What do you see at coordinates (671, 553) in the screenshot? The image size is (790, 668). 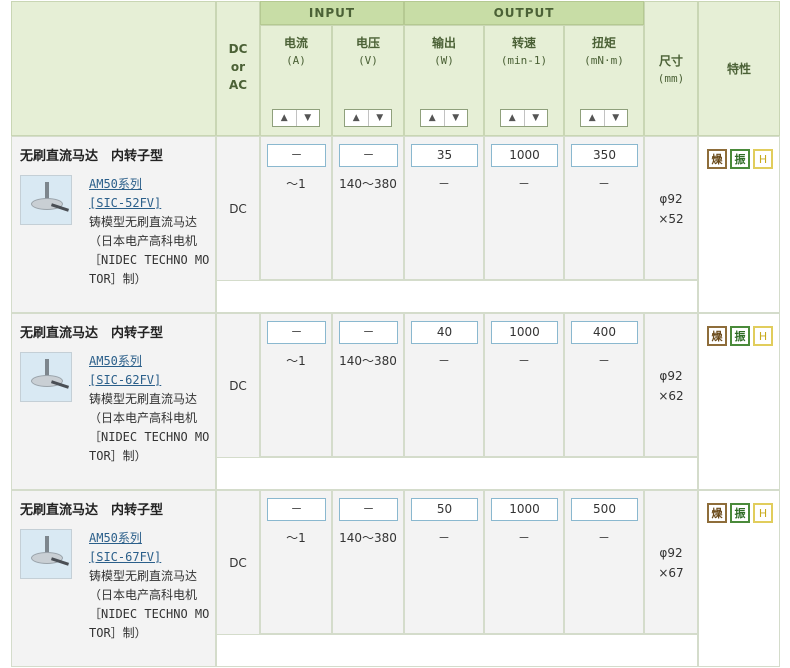 I see `size-diameter: φ92` at bounding box center [671, 553].